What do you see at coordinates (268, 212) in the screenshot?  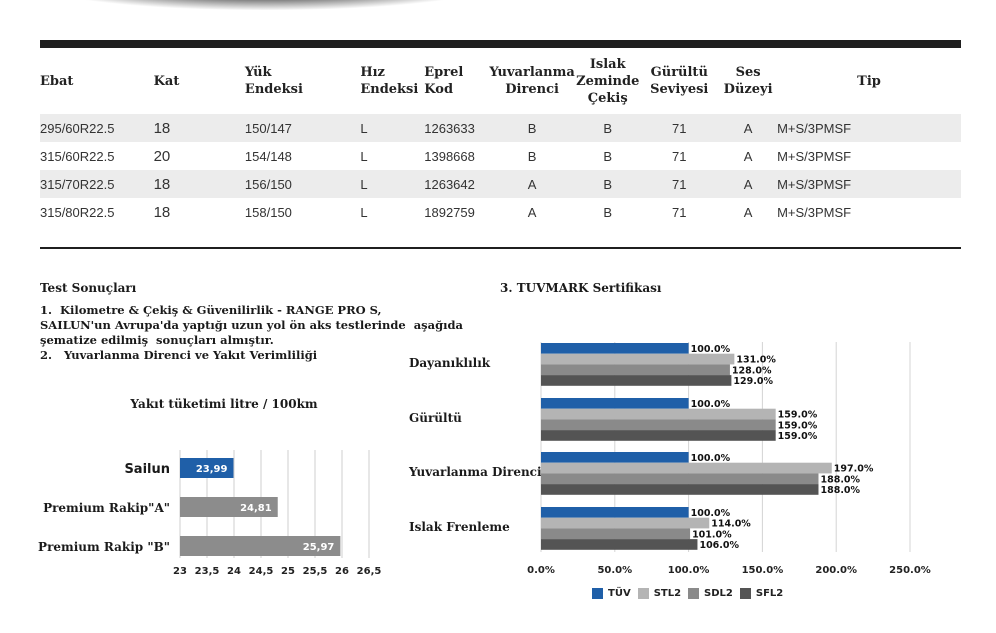 I see `cell-yuk: 158/150` at bounding box center [268, 212].